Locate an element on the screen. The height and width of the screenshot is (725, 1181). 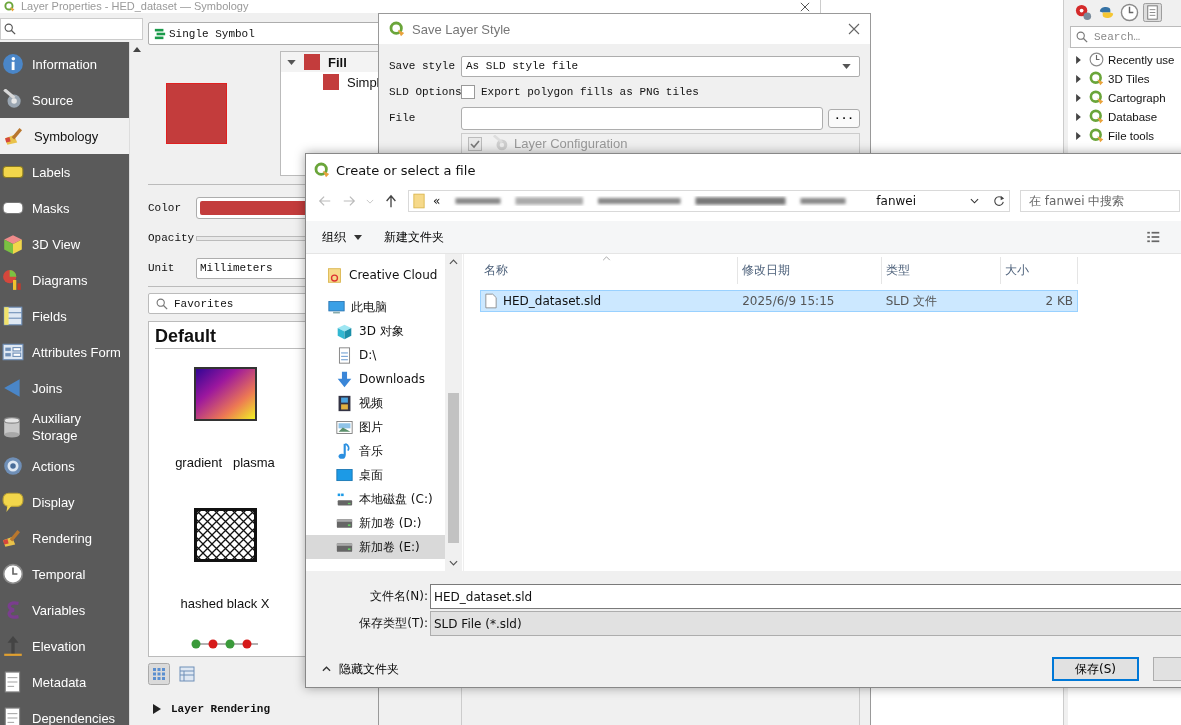
field-label: SLD Options is located at coordinates (425, 92).